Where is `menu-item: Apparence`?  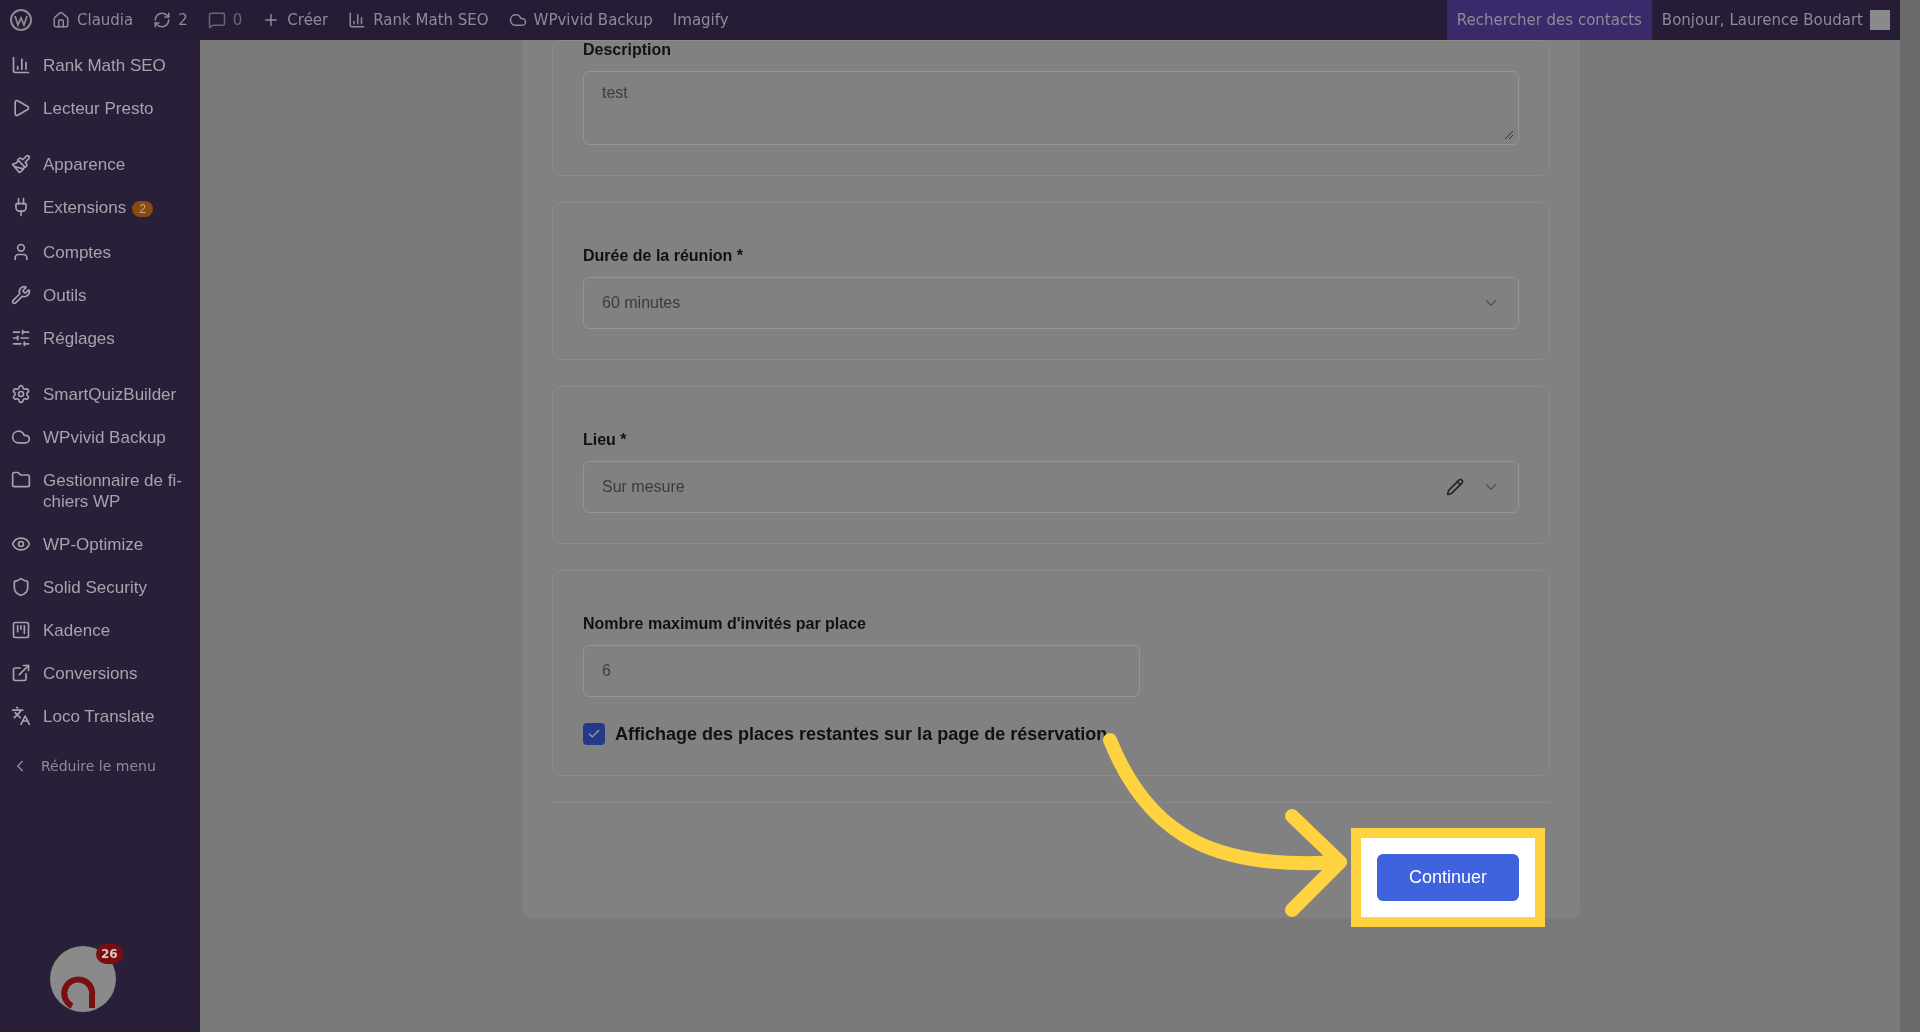
menu-item: Apparence is located at coordinates (100, 164).